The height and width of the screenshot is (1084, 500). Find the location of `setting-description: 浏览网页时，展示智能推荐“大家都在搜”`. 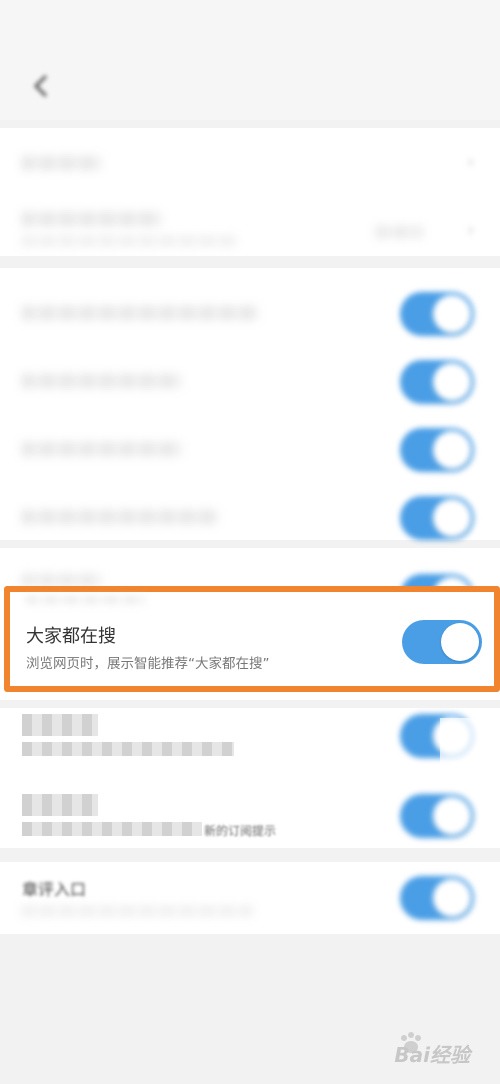

setting-description: 浏览网页时，展示智能推荐“大家都在搜” is located at coordinates (148, 664).